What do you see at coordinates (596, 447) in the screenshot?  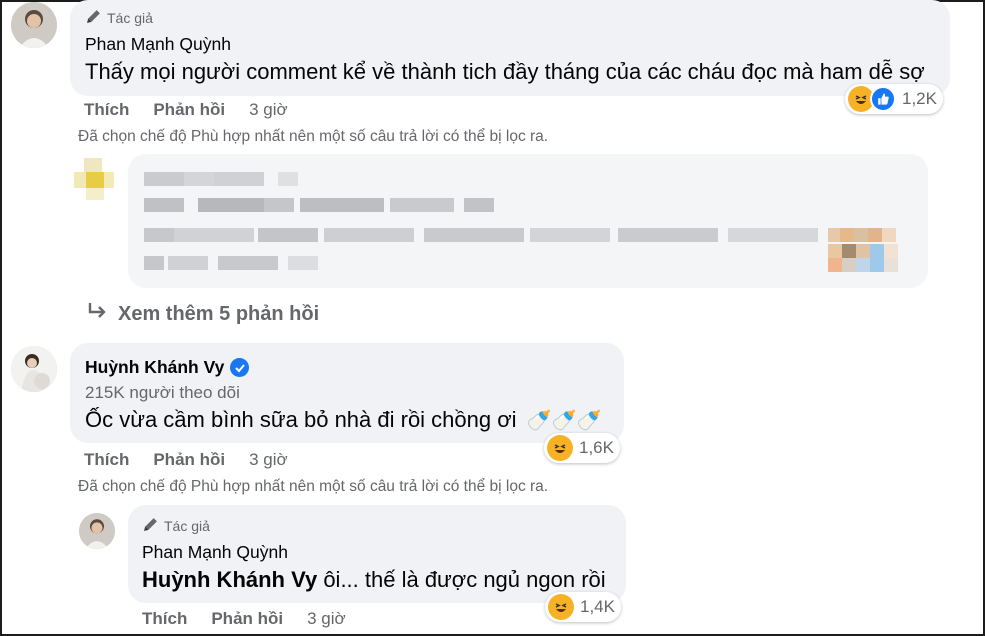 I see `reaction-count: 1,6K` at bounding box center [596, 447].